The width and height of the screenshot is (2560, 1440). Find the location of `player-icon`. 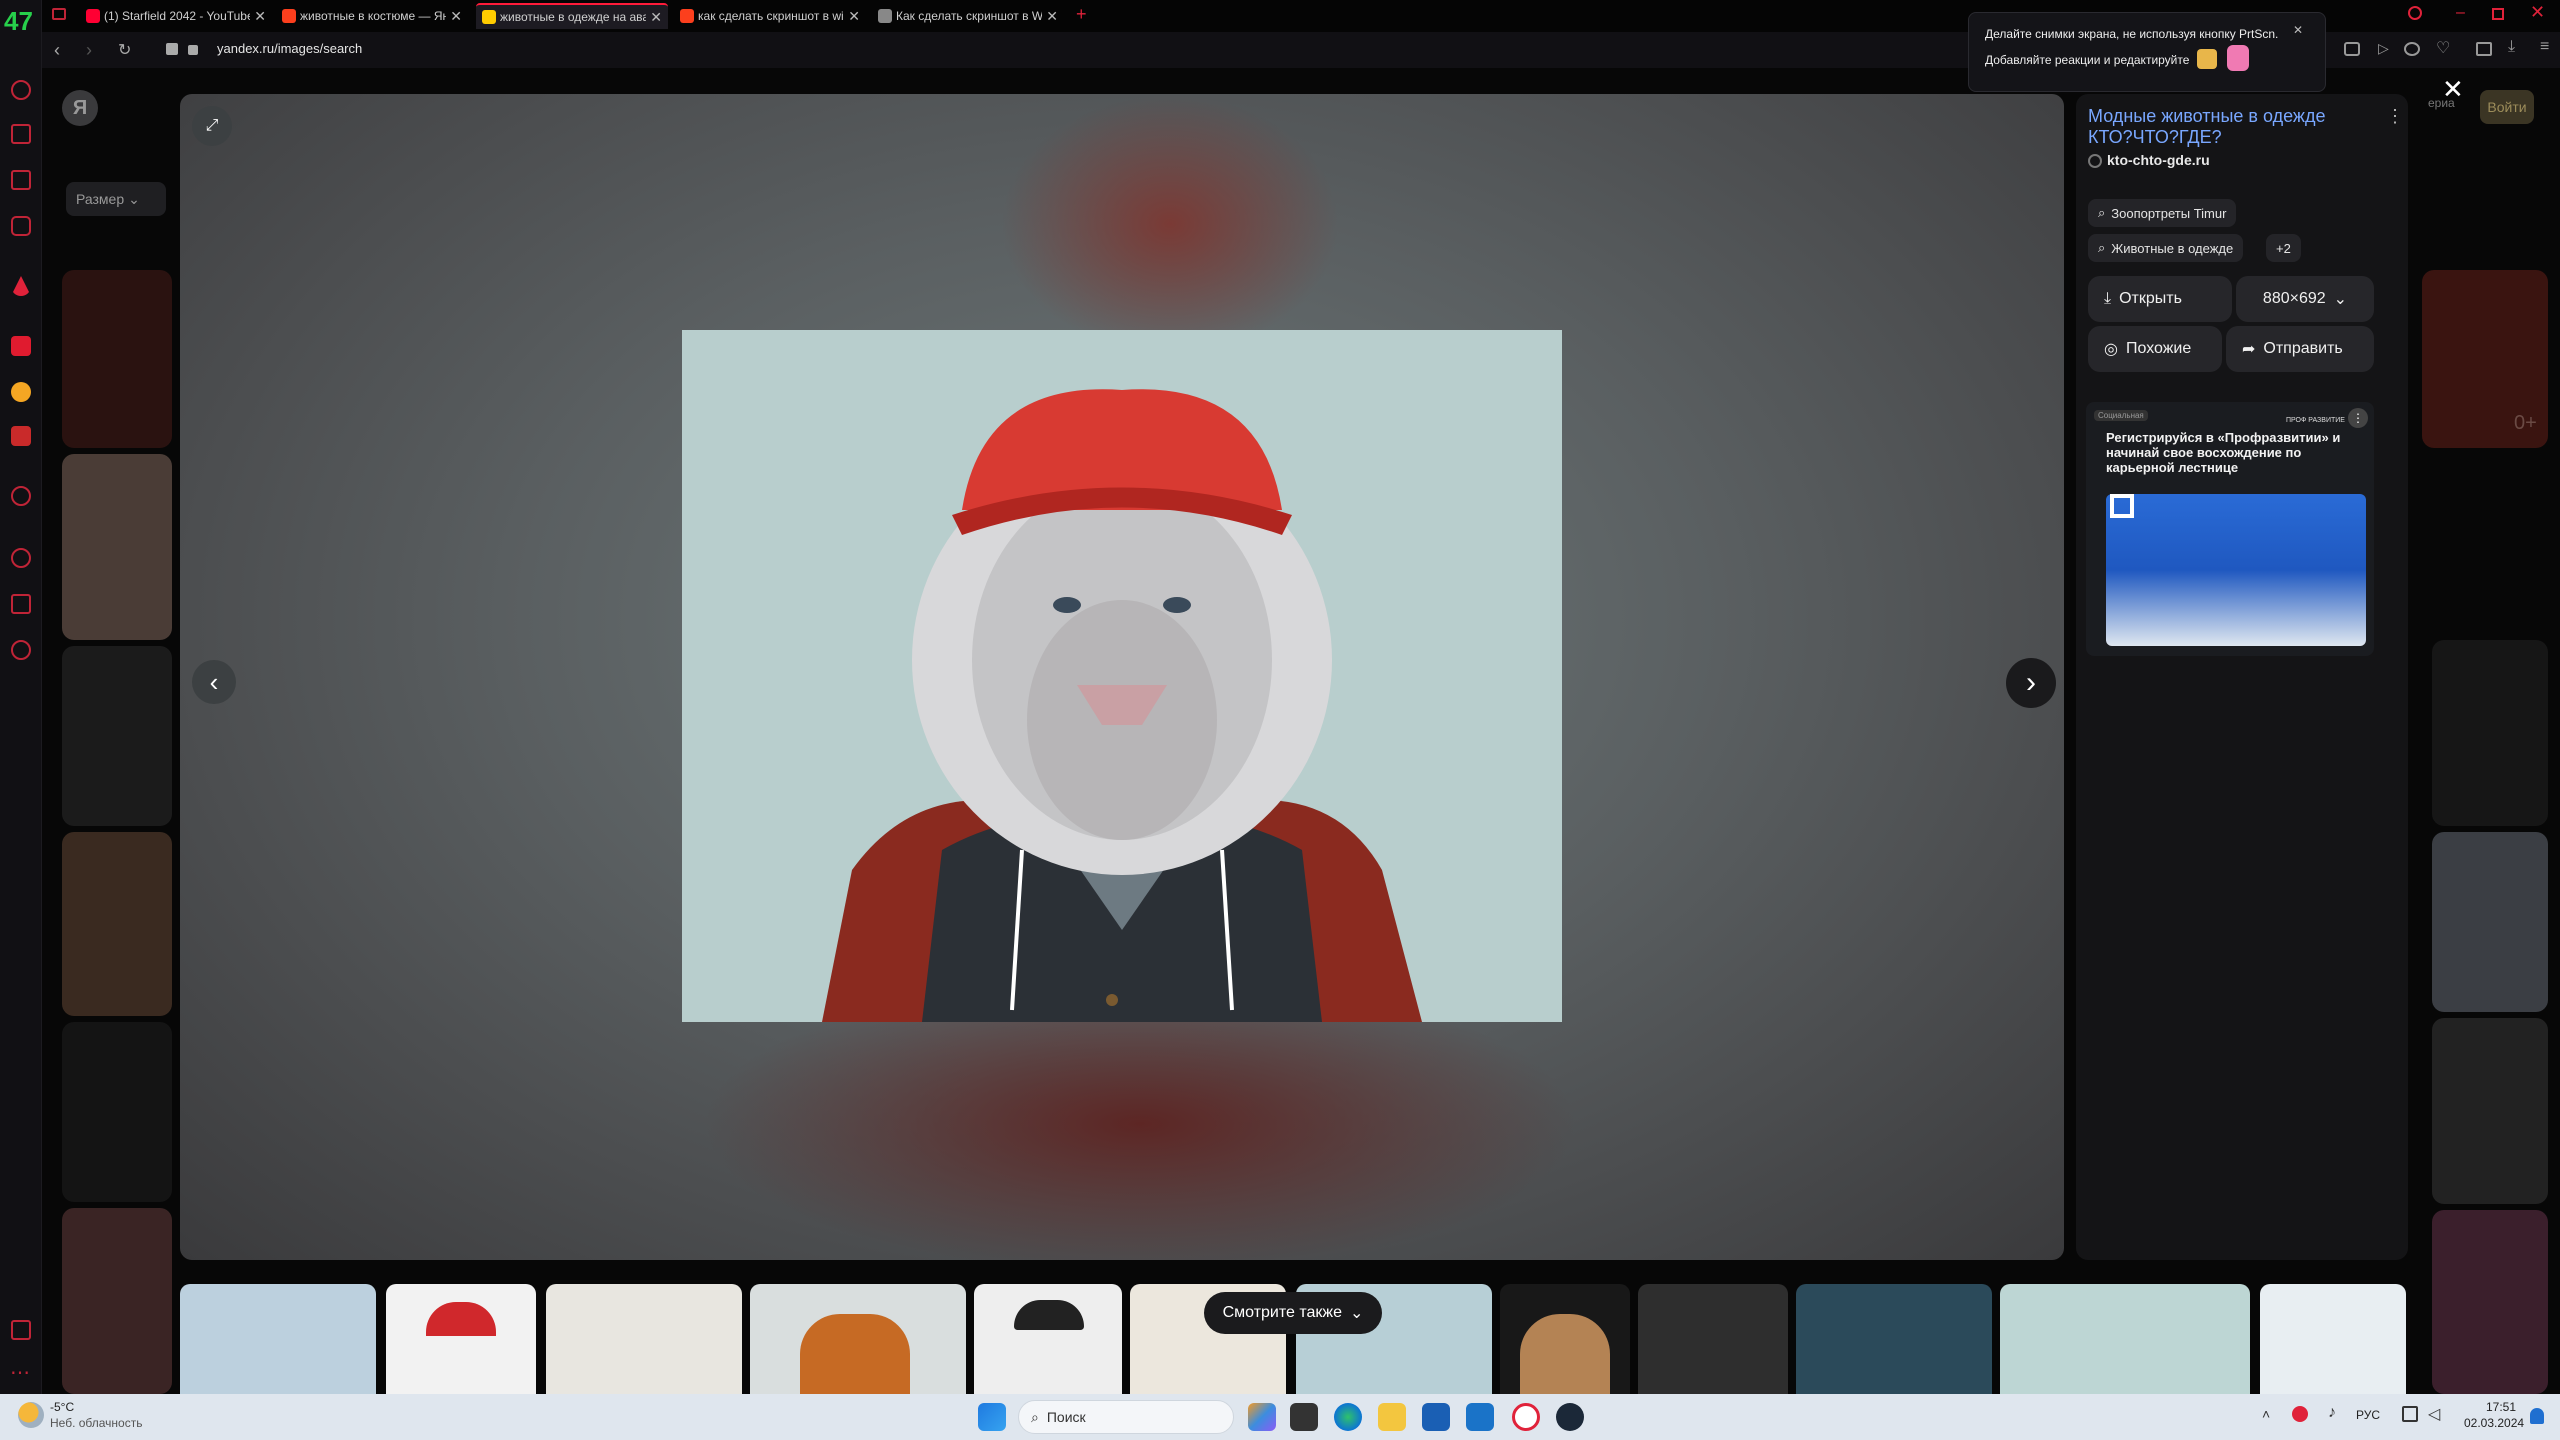

player-icon is located at coordinates (21, 496).